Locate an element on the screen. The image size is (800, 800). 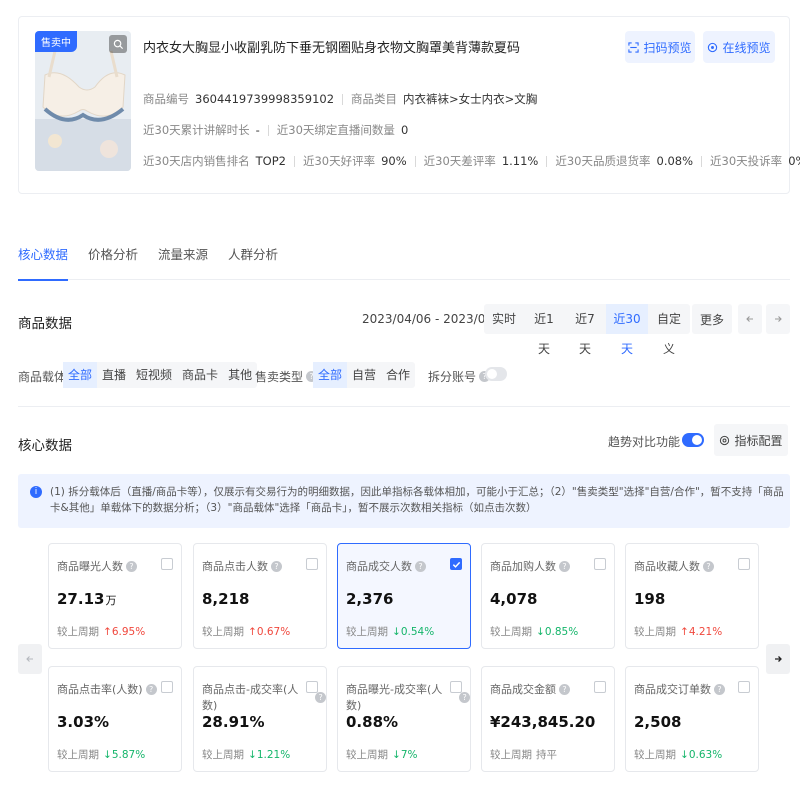
metric-compare: 较上周期 持平 is located at coordinates (523, 754).